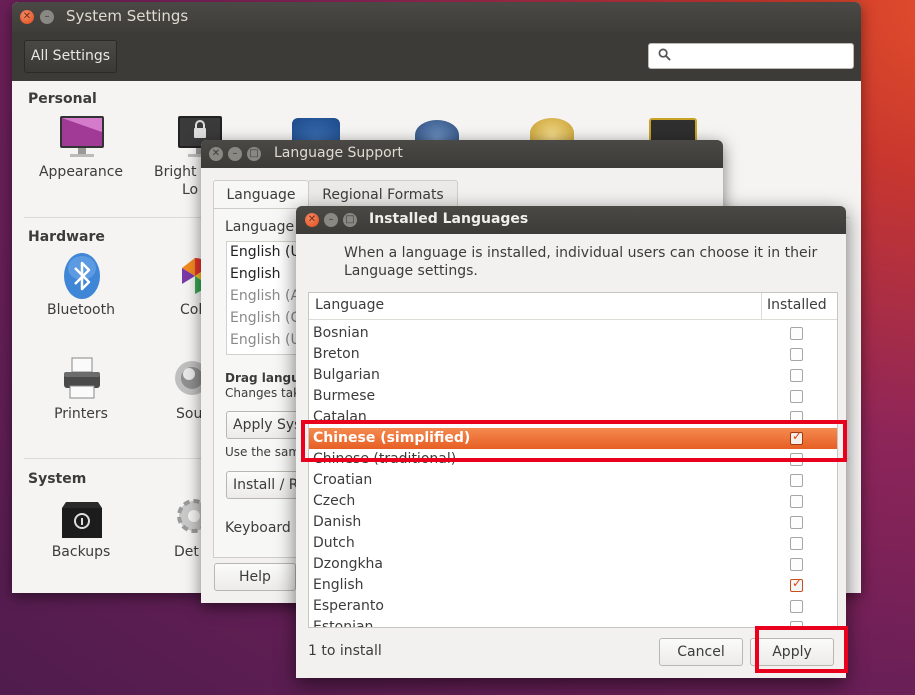 The image size is (915, 695). Describe the element at coordinates (341, 333) in the screenshot. I see `language-name: Bosnian` at that location.